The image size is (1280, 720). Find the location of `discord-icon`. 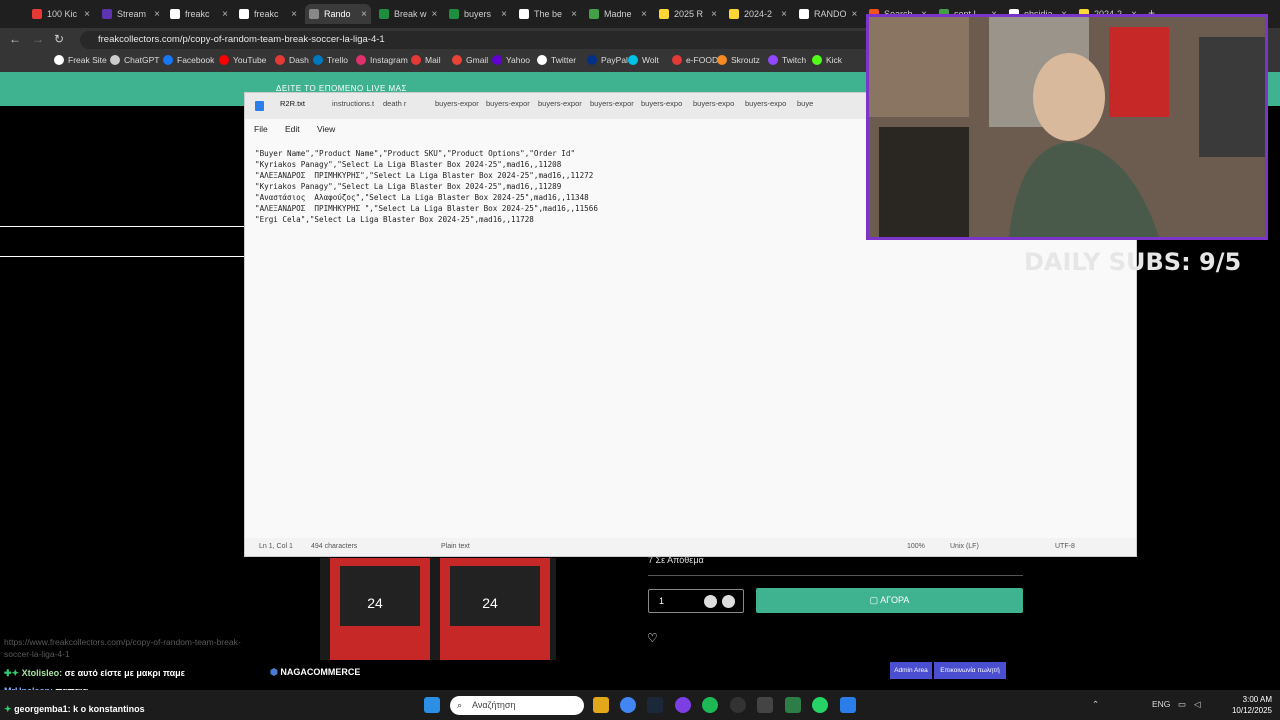

discord-icon is located at coordinates (683, 705).